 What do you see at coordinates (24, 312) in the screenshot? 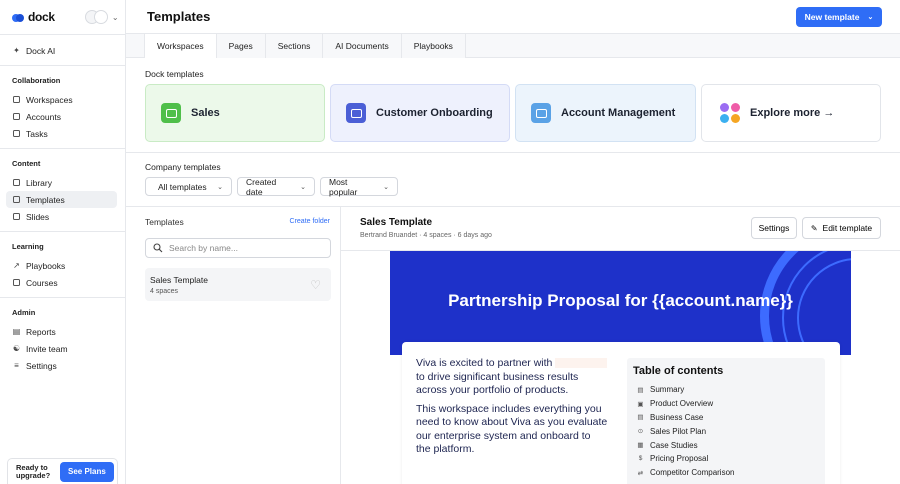
I see `sidebar-section-title: Admin` at bounding box center [24, 312].